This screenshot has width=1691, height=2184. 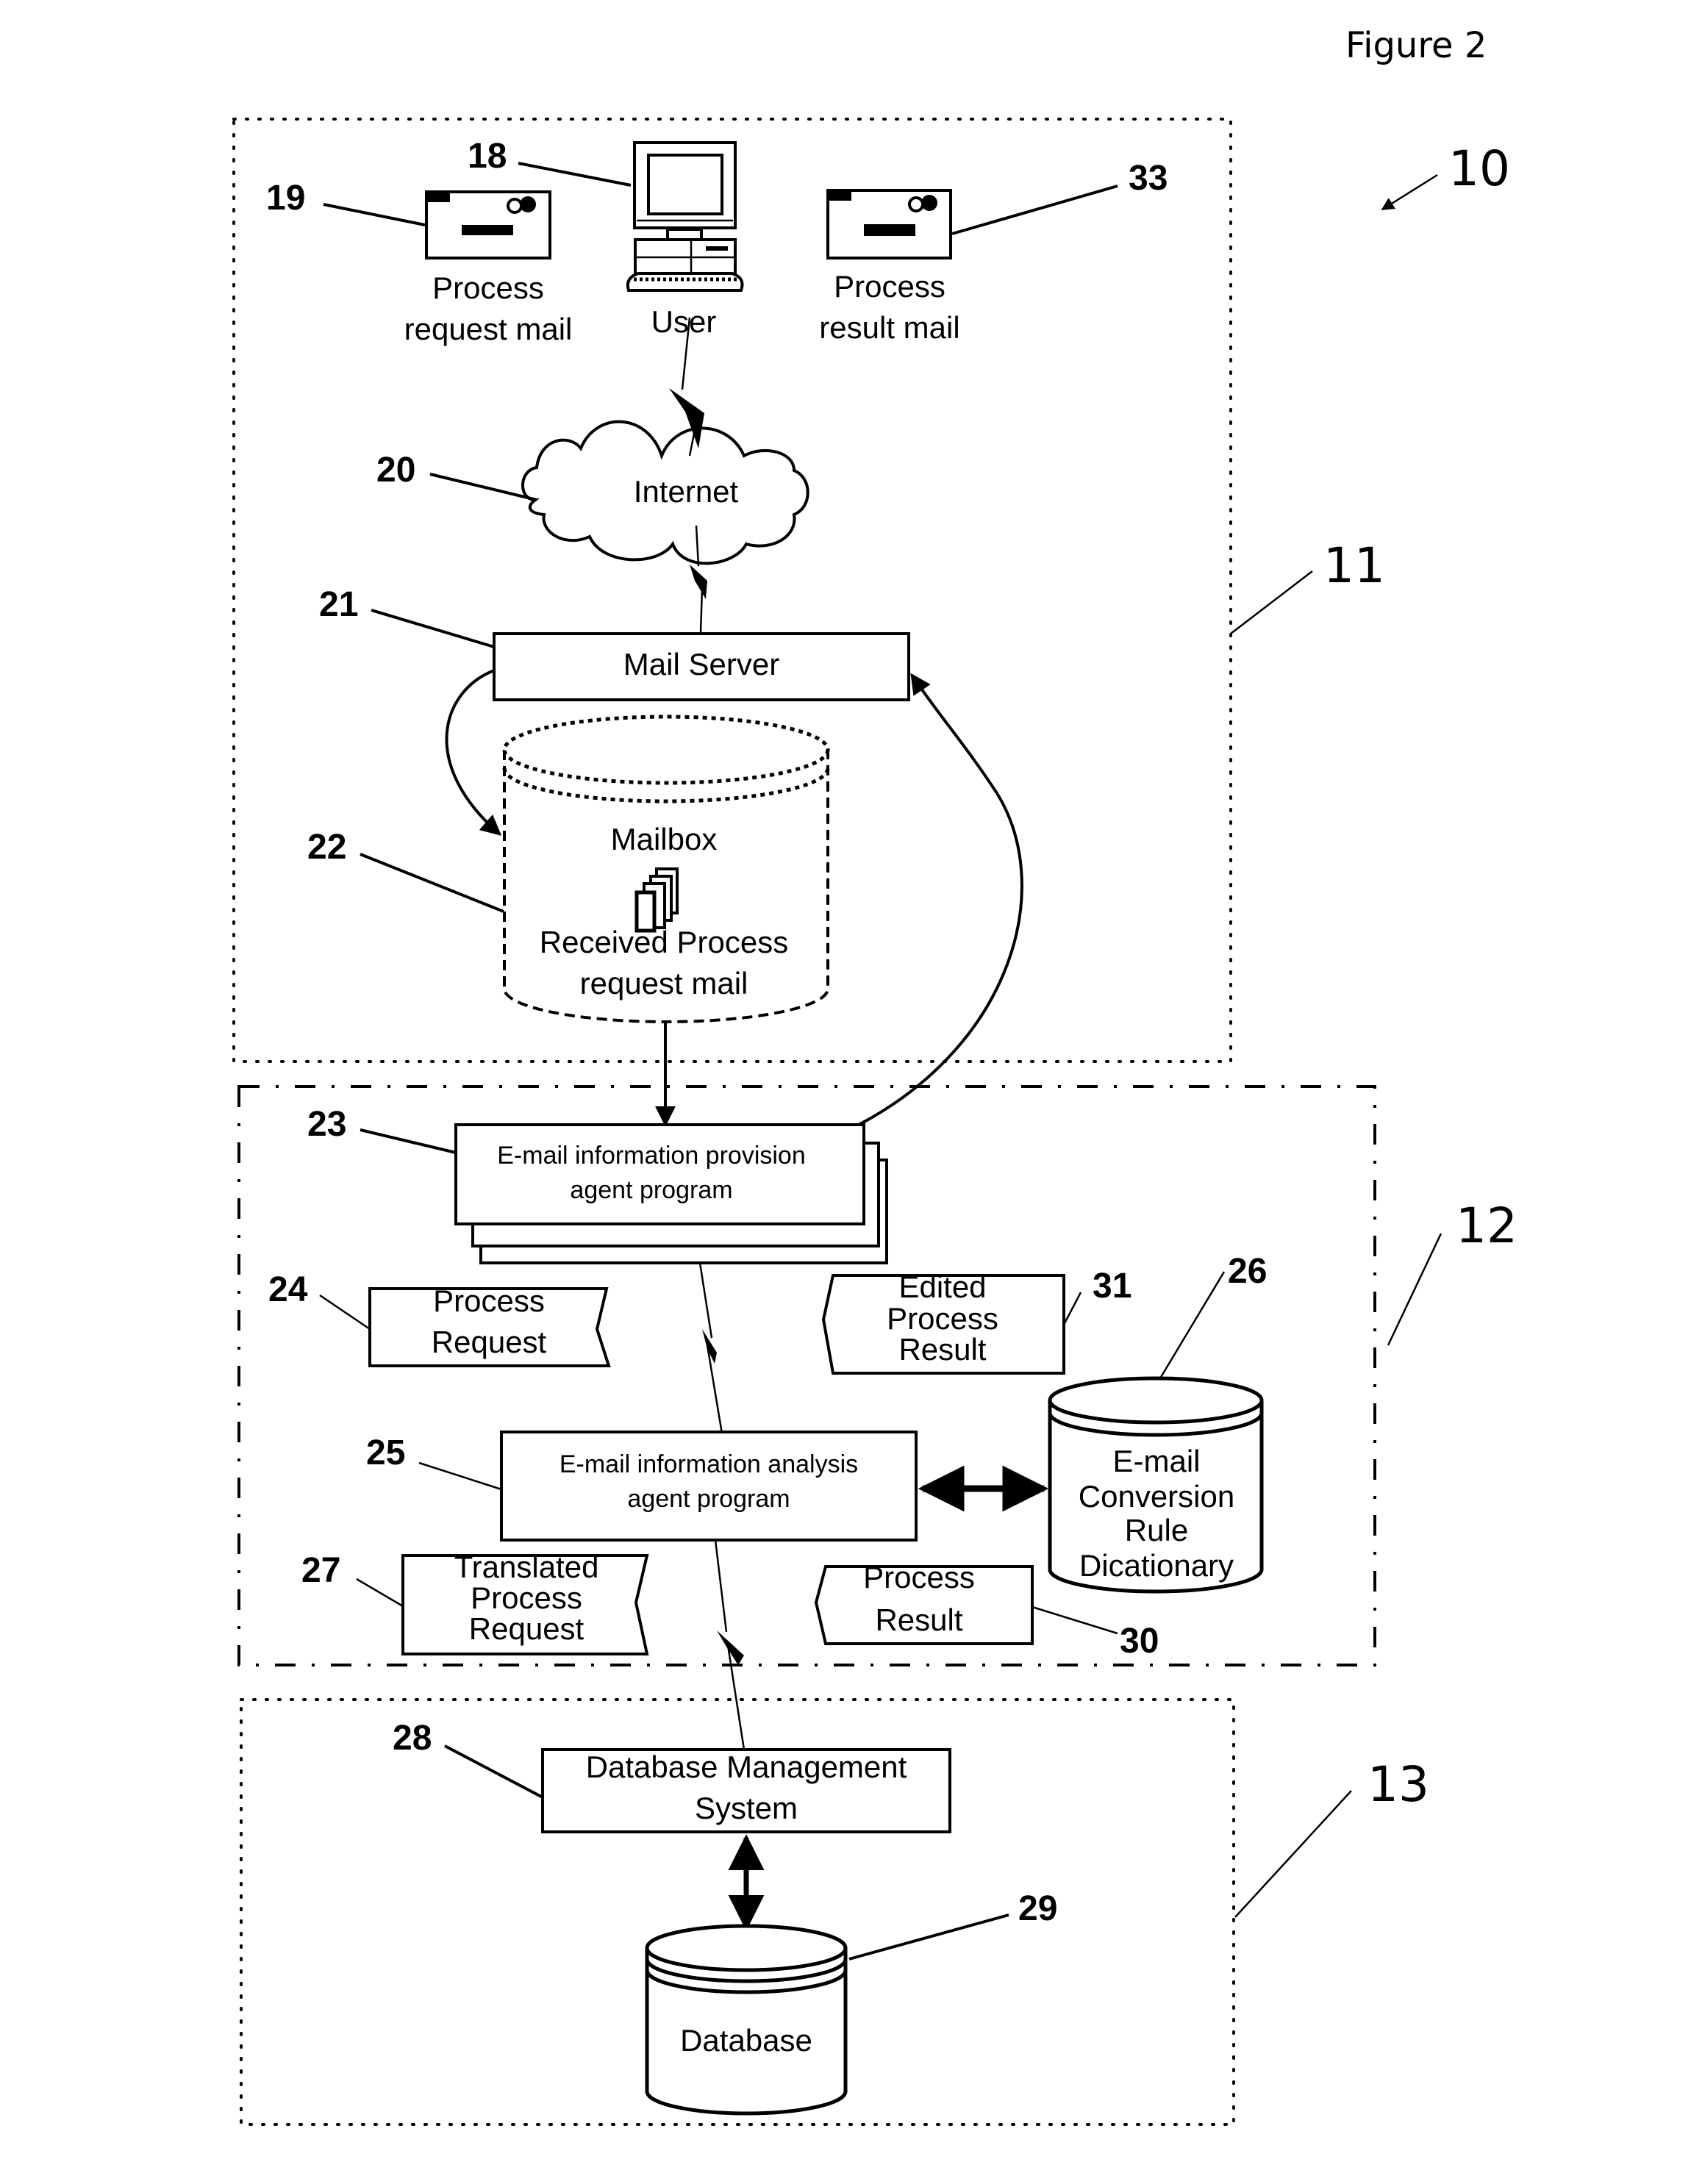 What do you see at coordinates (488, 329) in the screenshot?
I see `process-request-mail-label-2: request mail` at bounding box center [488, 329].